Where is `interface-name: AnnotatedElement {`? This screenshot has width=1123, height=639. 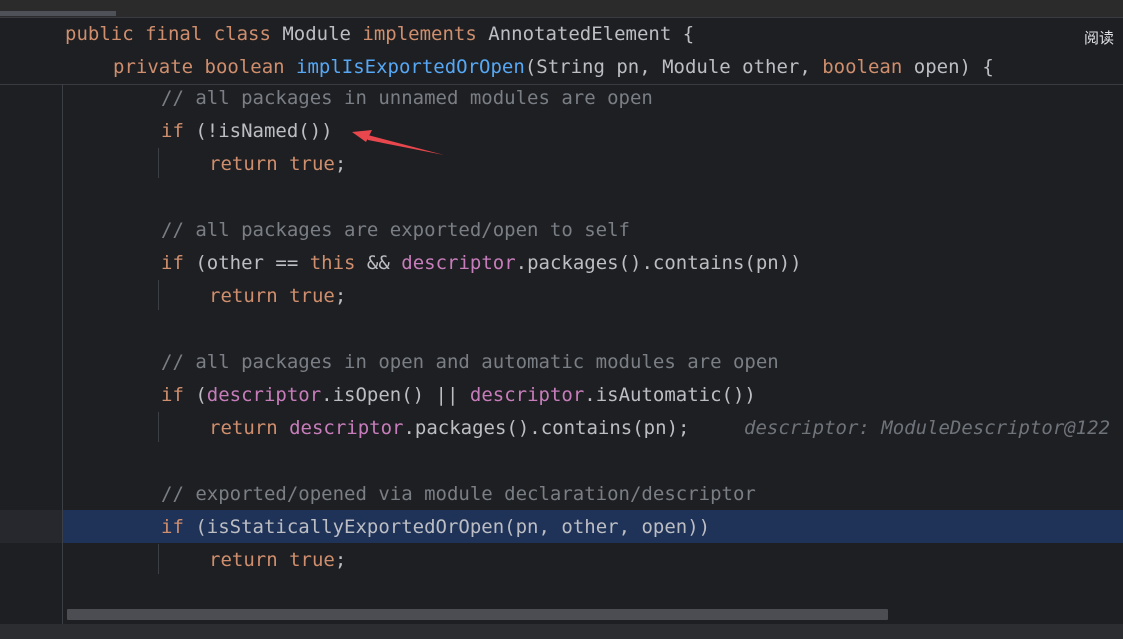
interface-name: AnnotatedElement { is located at coordinates (591, 34).